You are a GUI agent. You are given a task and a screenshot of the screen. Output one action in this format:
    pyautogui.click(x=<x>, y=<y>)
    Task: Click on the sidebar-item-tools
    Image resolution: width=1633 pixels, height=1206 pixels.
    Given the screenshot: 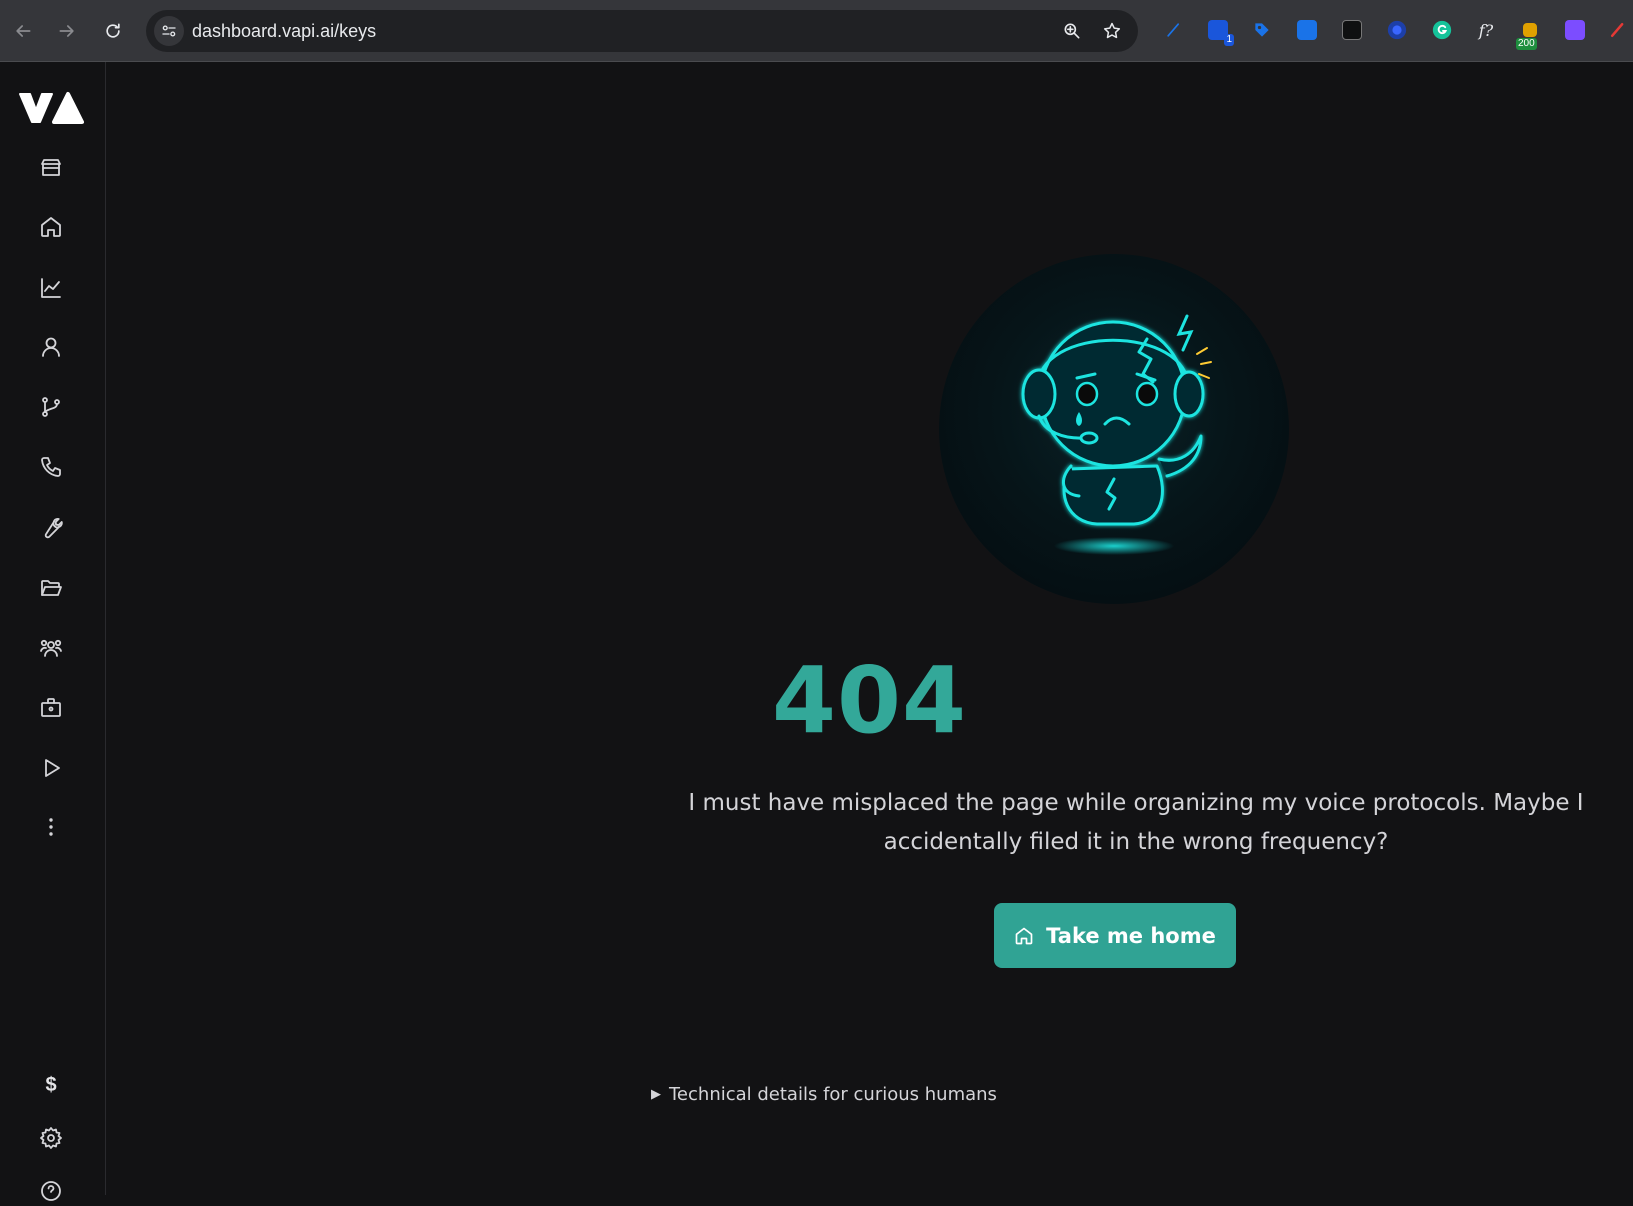 What is the action you would take?
    pyautogui.click(x=51, y=528)
    